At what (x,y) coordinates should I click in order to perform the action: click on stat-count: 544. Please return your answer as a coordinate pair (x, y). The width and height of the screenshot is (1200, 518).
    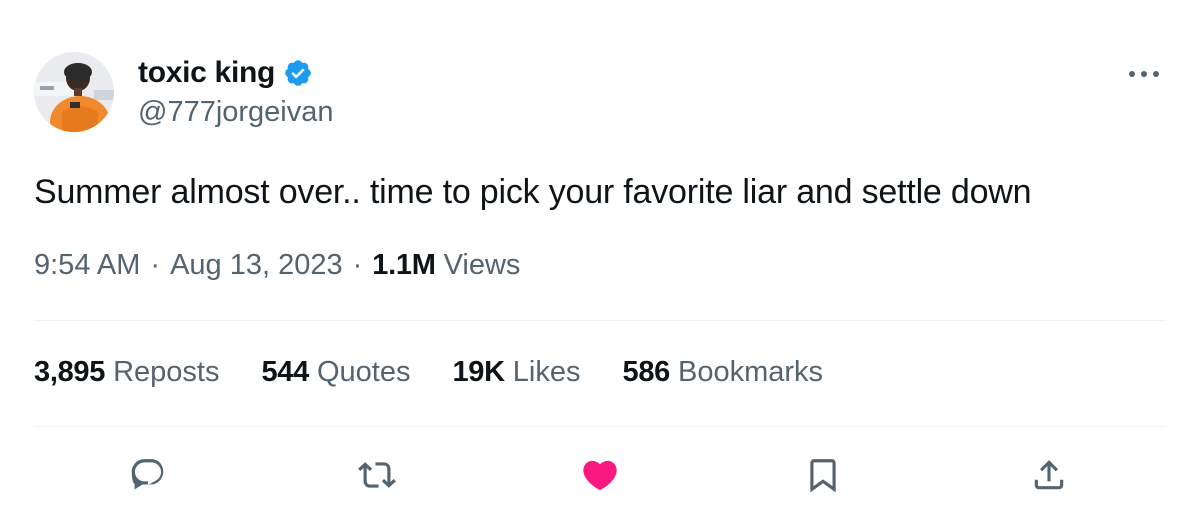
    Looking at the image, I should click on (285, 372).